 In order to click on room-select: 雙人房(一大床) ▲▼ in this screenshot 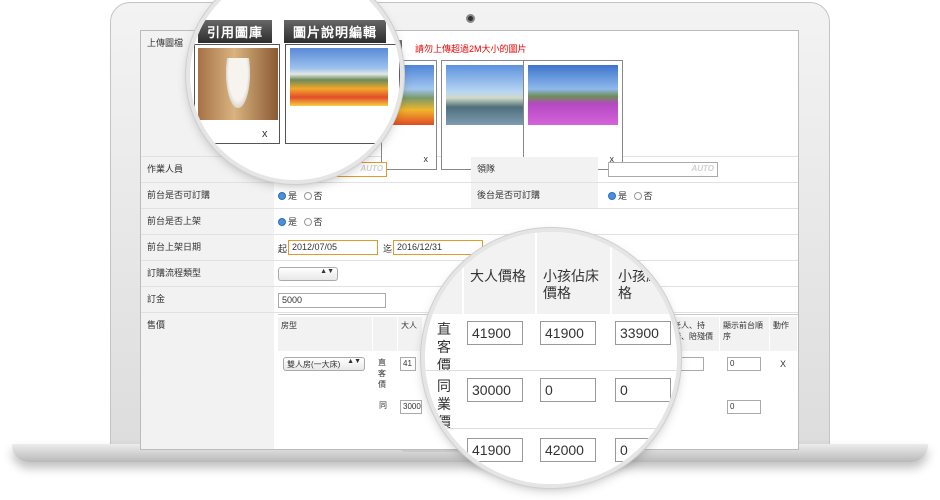, I will do `click(324, 364)`.